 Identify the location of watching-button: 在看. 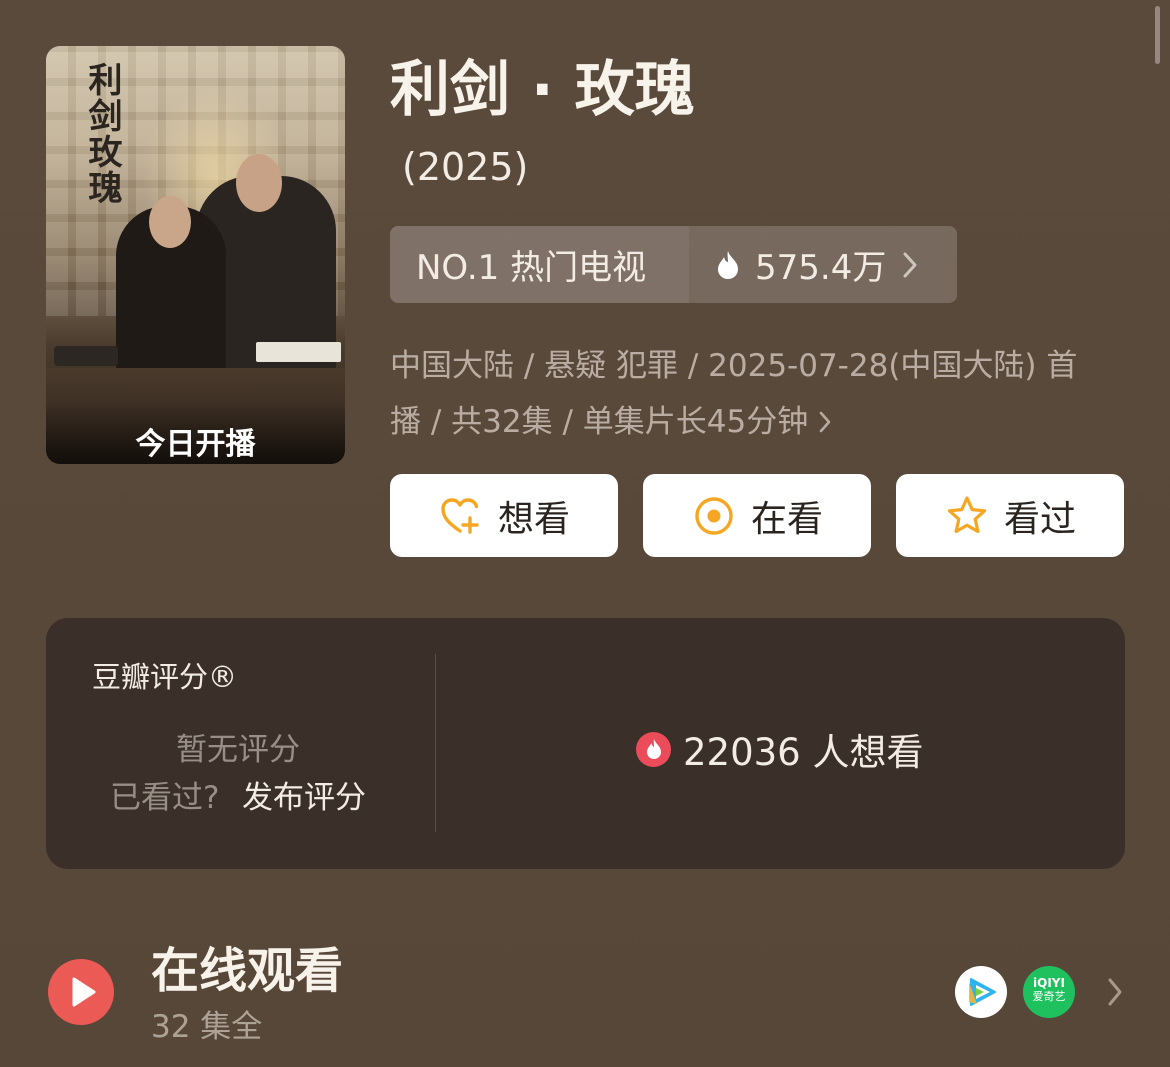
(757, 515).